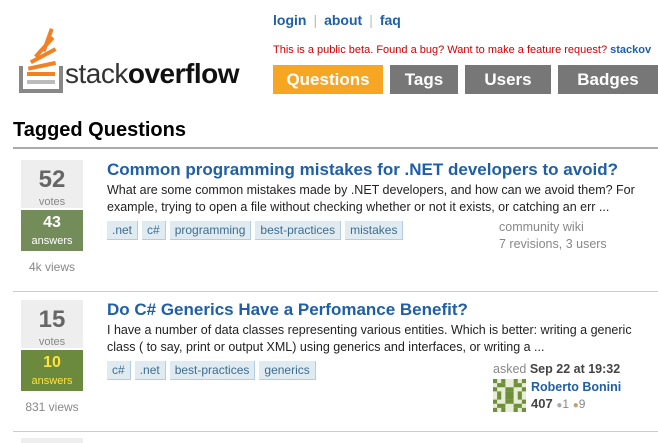  What do you see at coordinates (52, 179) in the screenshot?
I see `vote-count: 52` at bounding box center [52, 179].